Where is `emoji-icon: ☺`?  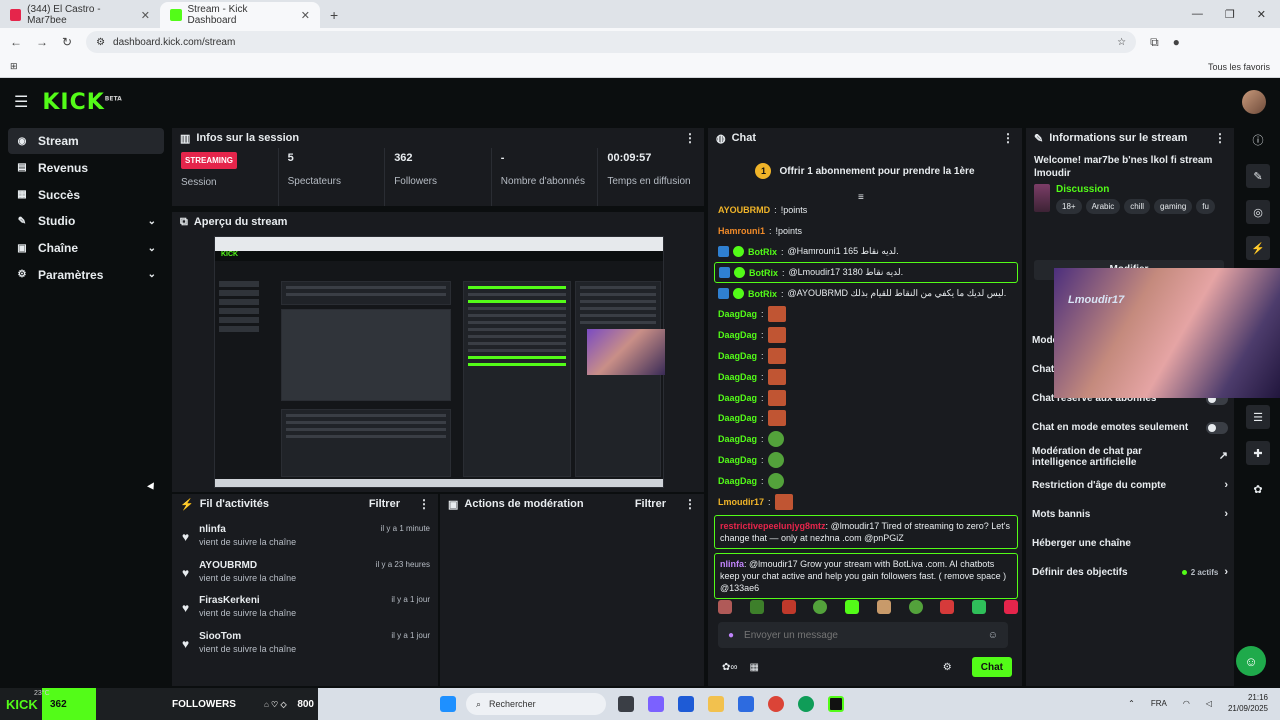 emoji-icon: ☺ is located at coordinates (993, 635).